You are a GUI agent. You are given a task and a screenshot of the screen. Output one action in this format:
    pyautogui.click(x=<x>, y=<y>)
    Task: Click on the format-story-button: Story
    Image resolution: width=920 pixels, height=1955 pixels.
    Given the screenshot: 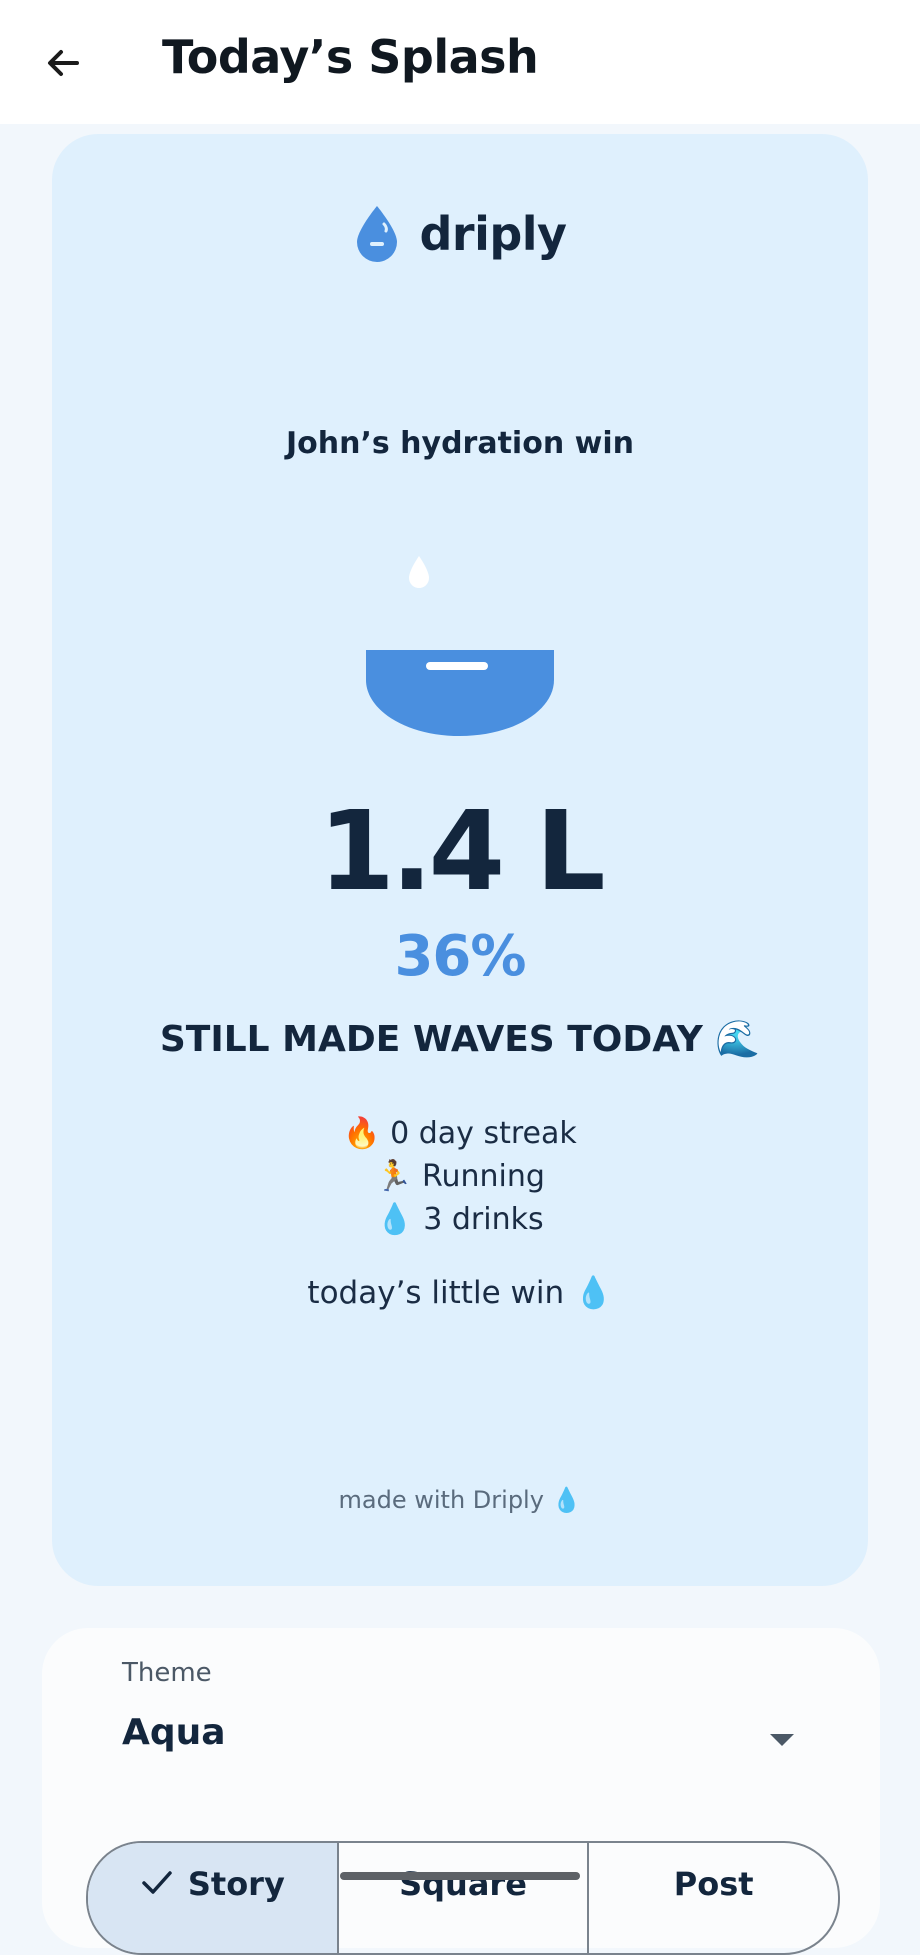 What is the action you would take?
    pyautogui.click(x=213, y=1898)
    